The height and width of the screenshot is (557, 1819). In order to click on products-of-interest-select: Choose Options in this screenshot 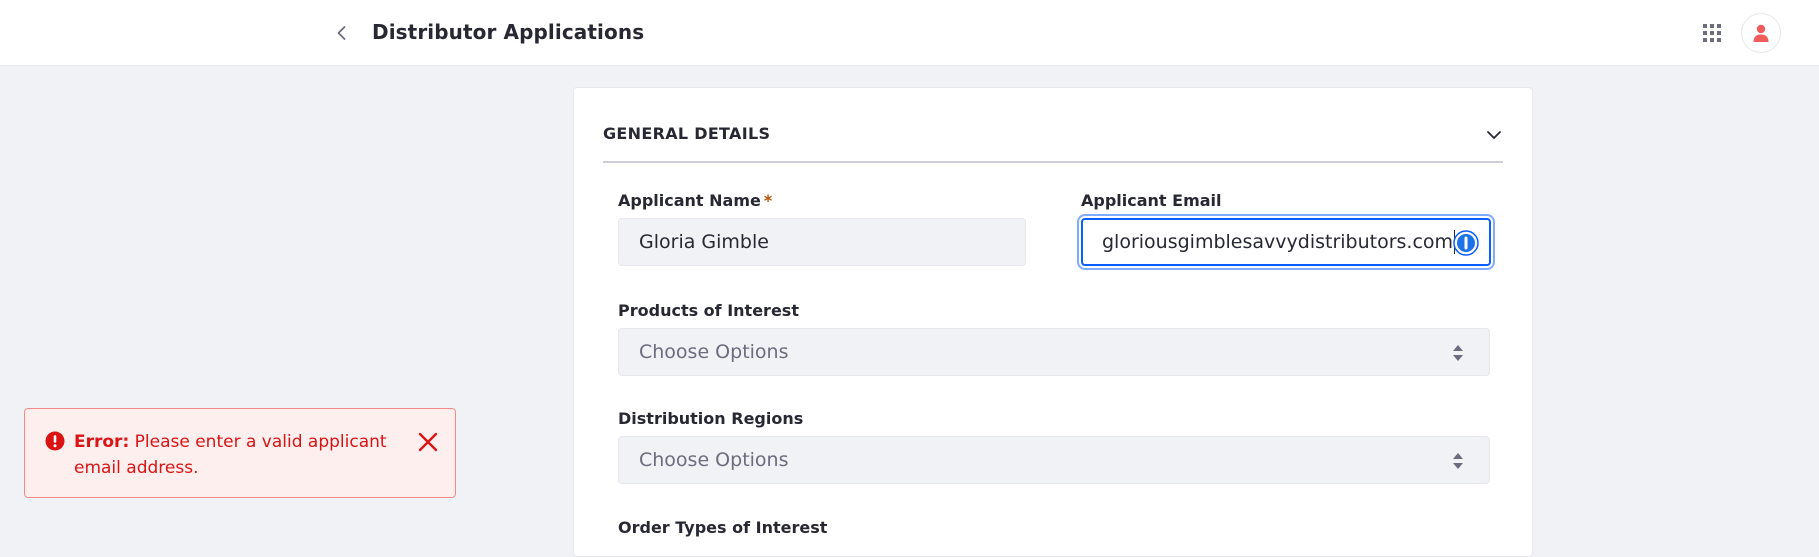, I will do `click(1054, 352)`.